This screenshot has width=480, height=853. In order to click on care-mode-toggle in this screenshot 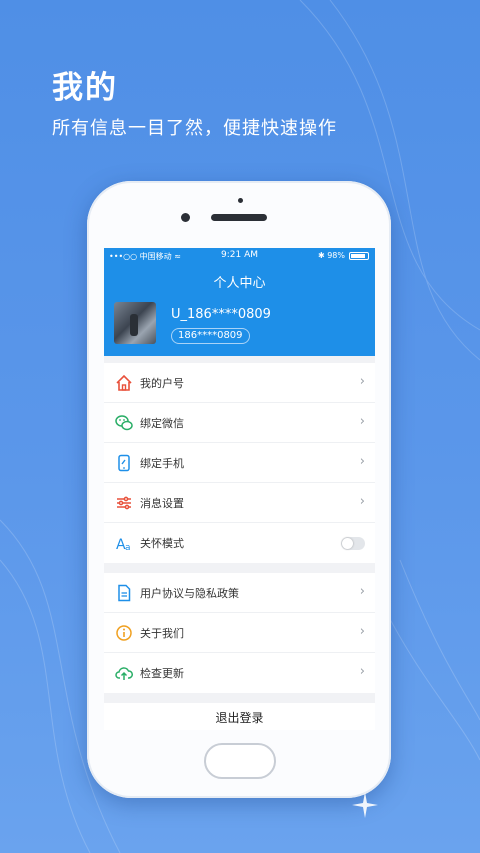, I will do `click(353, 543)`.